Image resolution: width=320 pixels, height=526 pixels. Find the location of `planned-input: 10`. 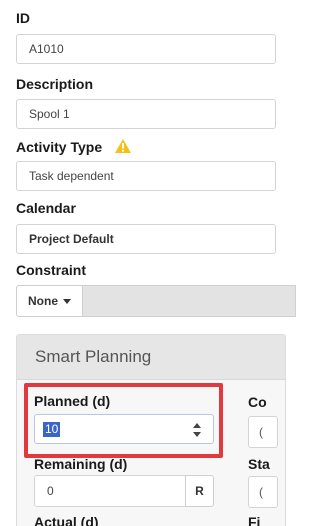

planned-input: 10 is located at coordinates (124, 429).